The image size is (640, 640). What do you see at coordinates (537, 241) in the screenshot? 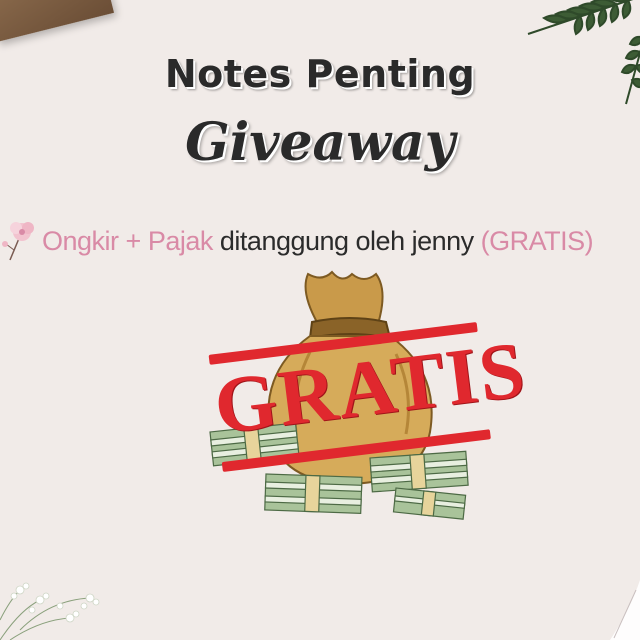
I see `gratis-paren-label: (GRATIS)` at bounding box center [537, 241].